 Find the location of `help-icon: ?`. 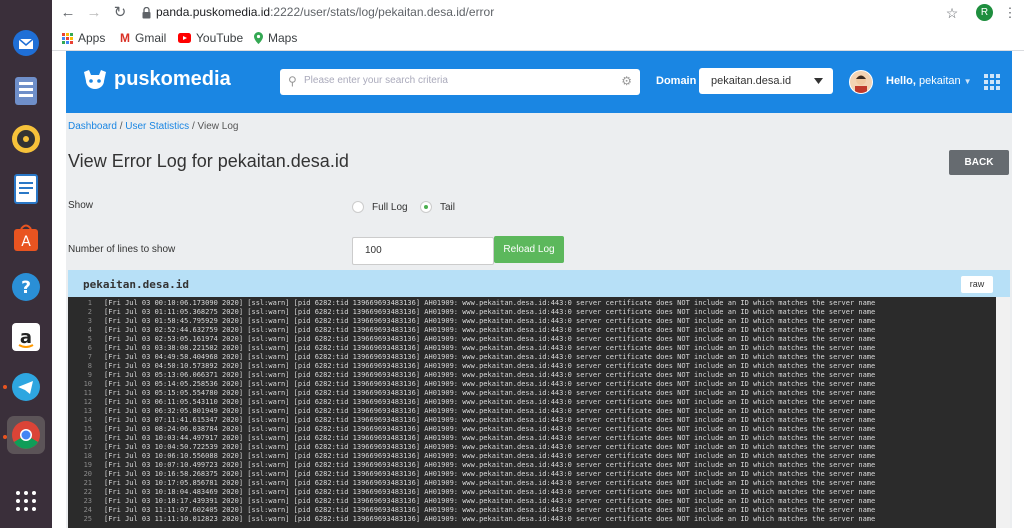

help-icon: ? is located at coordinates (26, 287).